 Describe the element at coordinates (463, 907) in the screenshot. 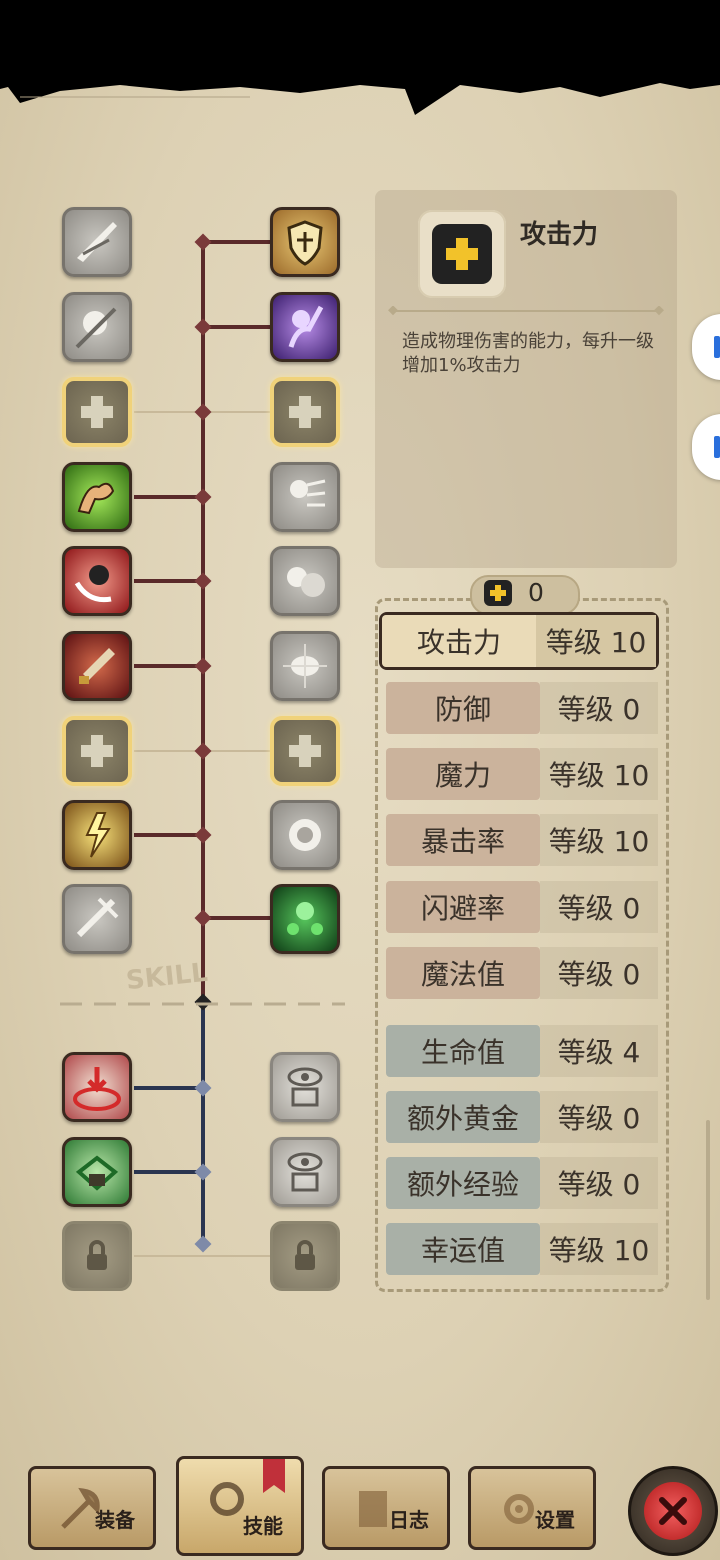

I see `stat-name: 闪避率` at that location.